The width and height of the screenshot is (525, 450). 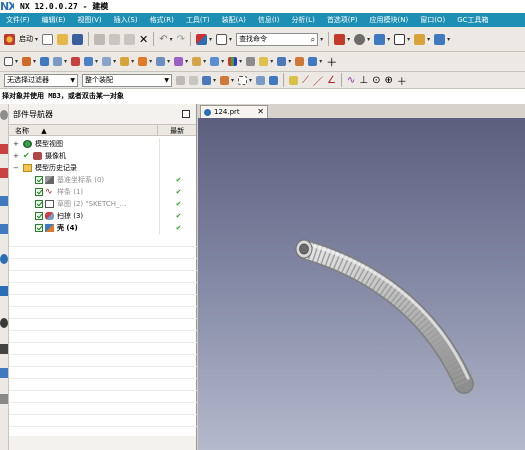 I want to click on layer-icon, so click(x=251, y=61).